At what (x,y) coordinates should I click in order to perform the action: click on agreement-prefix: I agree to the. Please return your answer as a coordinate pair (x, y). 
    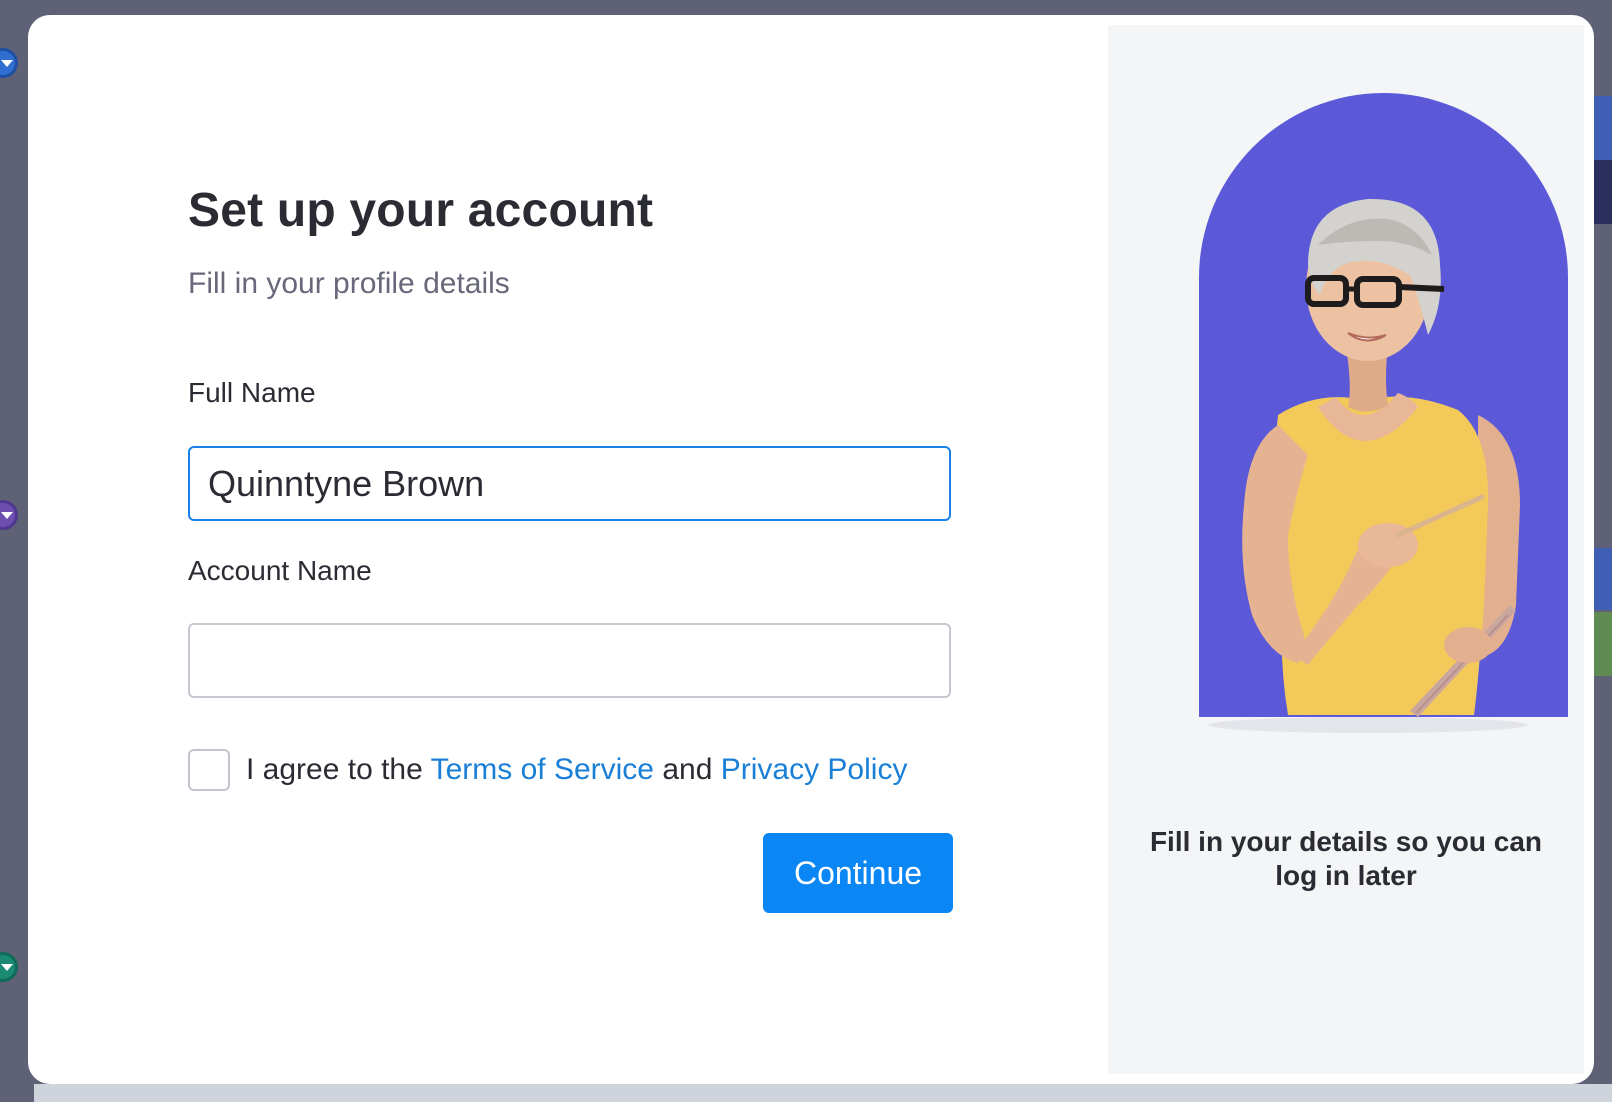
    Looking at the image, I should click on (334, 769).